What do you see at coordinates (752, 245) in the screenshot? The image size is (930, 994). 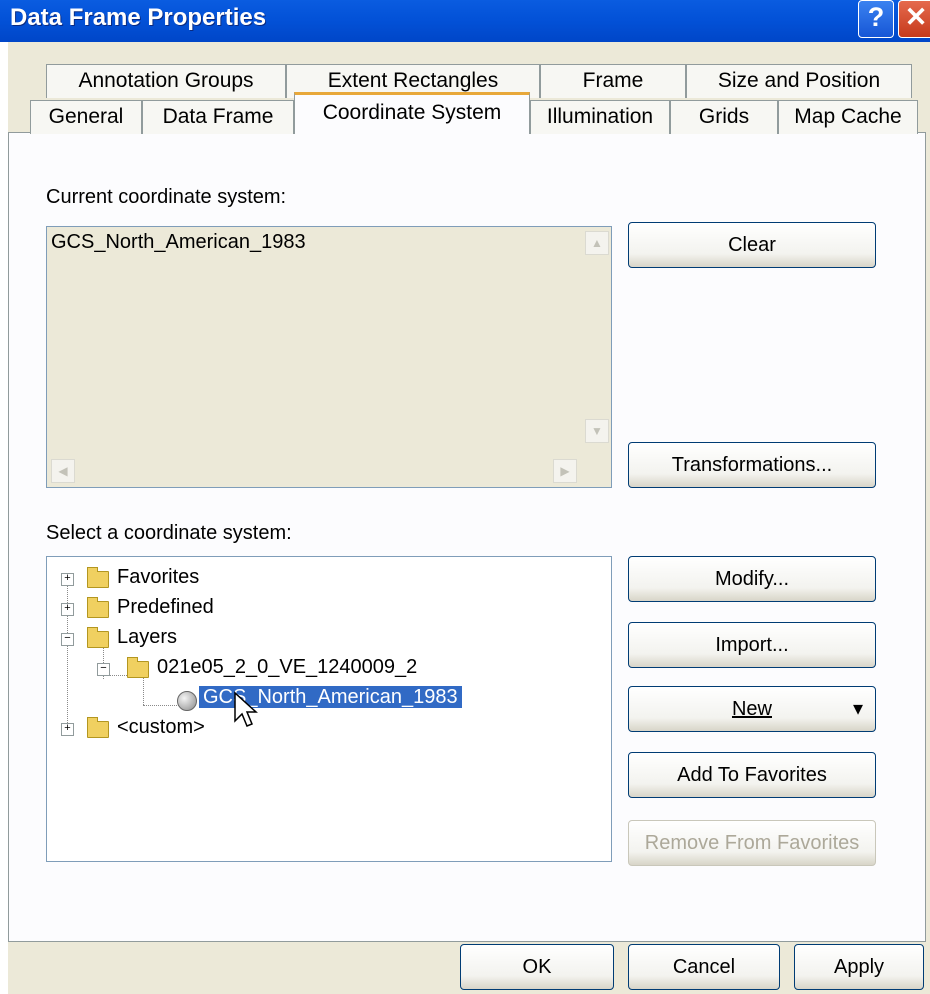 I see `clear-button: Clear` at bounding box center [752, 245].